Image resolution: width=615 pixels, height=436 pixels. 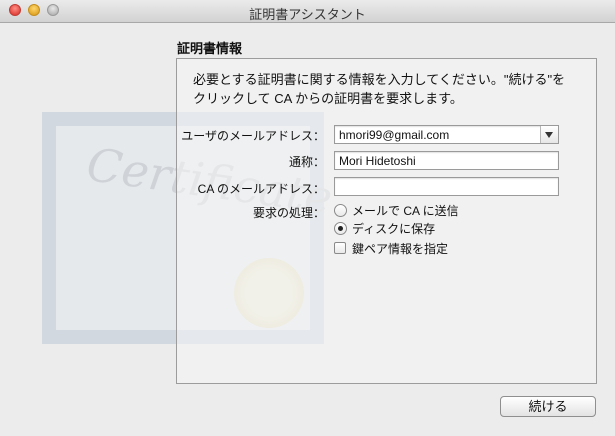 I want to click on ca-email-label: CA のメールアドレス：, so click(x=261, y=189).